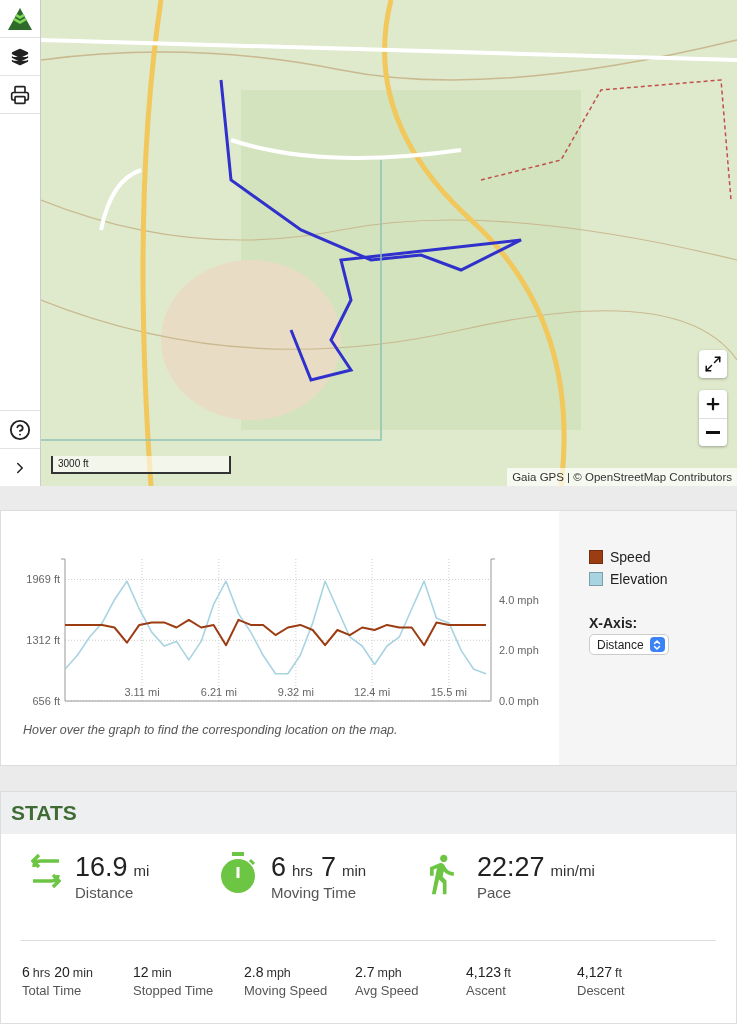  What do you see at coordinates (211, 730) in the screenshot?
I see `chart-caption: Hover over the graph to find the corresponding location on the map.` at bounding box center [211, 730].